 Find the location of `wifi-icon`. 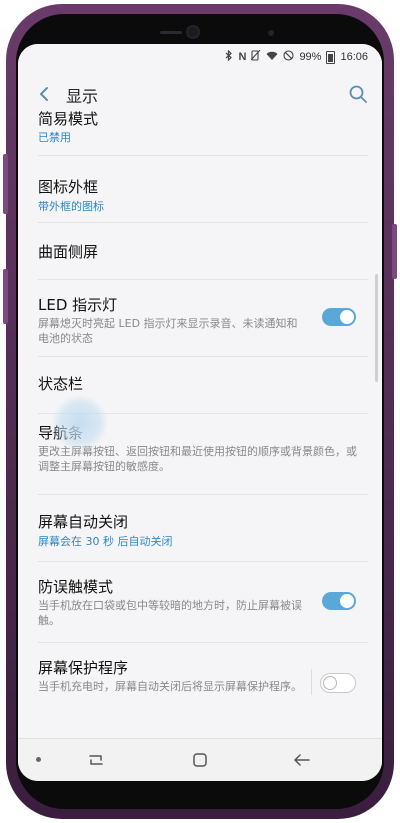

wifi-icon is located at coordinates (272, 57).